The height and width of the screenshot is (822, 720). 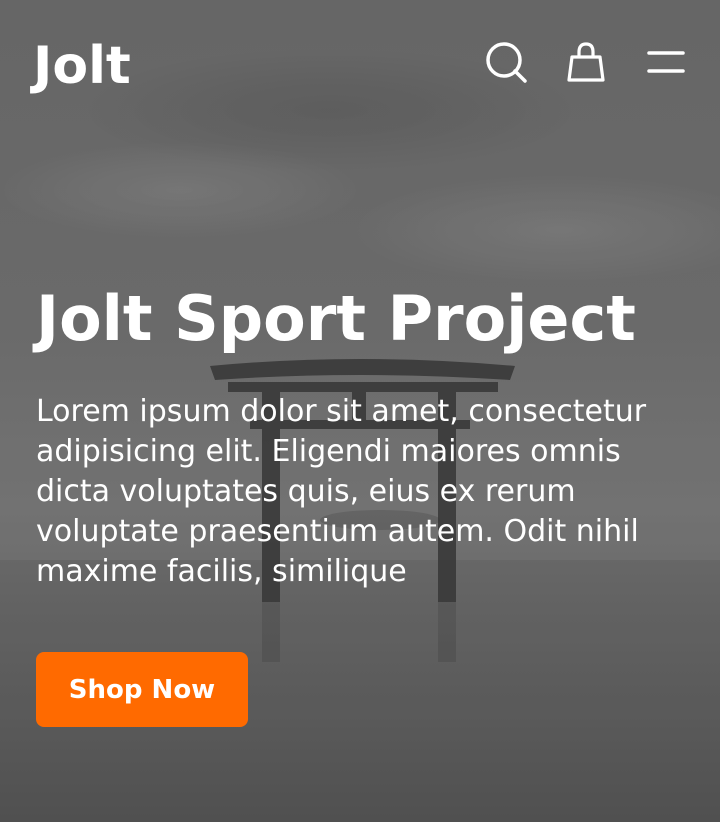 I want to click on shopping-bag-icon, so click(x=586, y=62).